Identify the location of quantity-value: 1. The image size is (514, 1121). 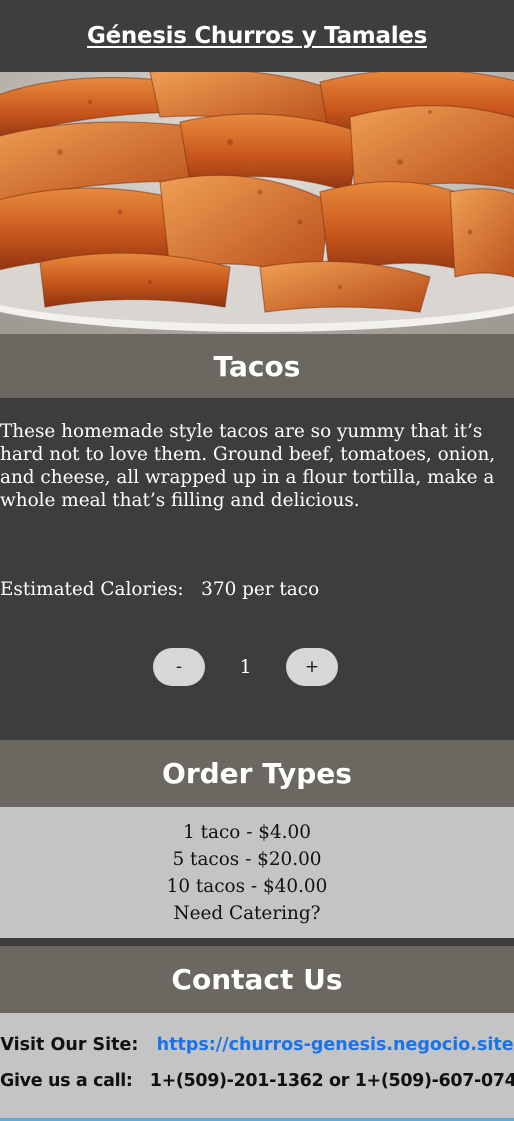
(245, 667).